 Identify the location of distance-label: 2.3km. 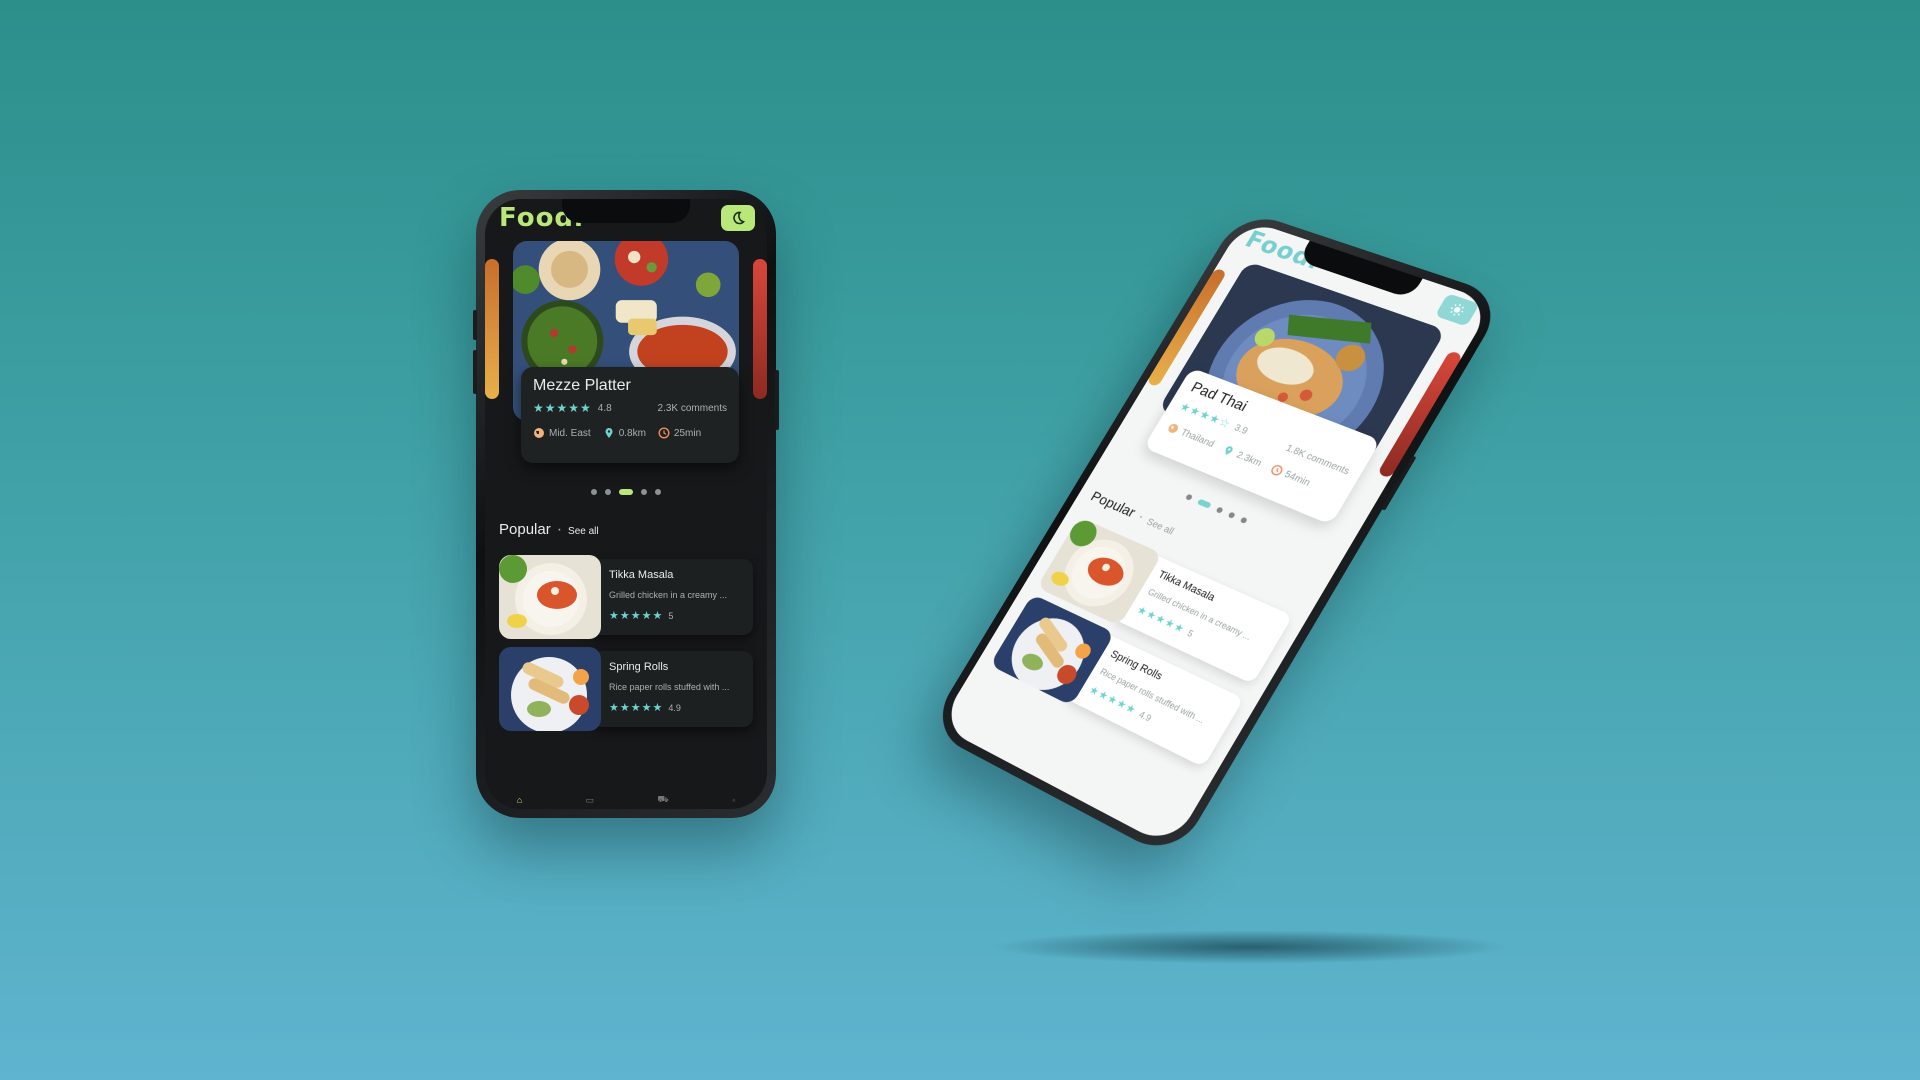
(1249, 459).